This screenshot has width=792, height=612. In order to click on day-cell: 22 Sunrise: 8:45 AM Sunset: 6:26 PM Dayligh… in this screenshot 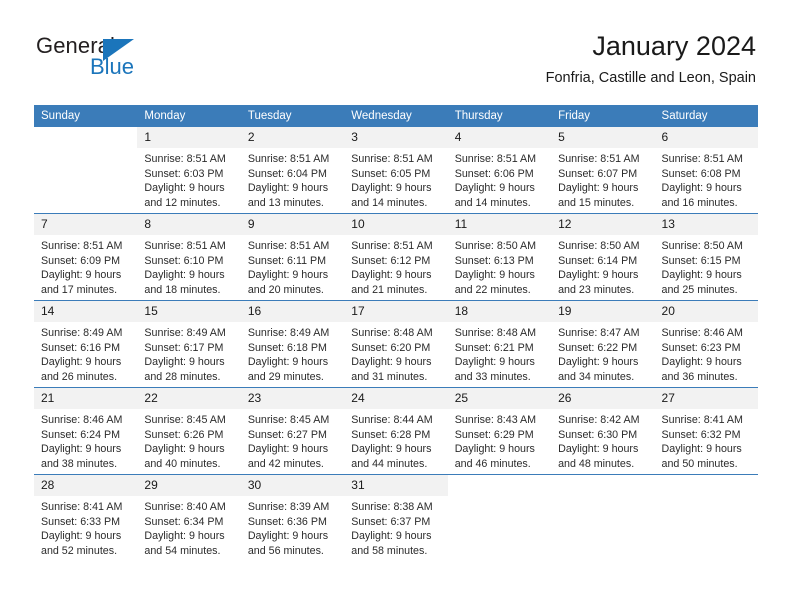, I will do `click(189, 431)`.